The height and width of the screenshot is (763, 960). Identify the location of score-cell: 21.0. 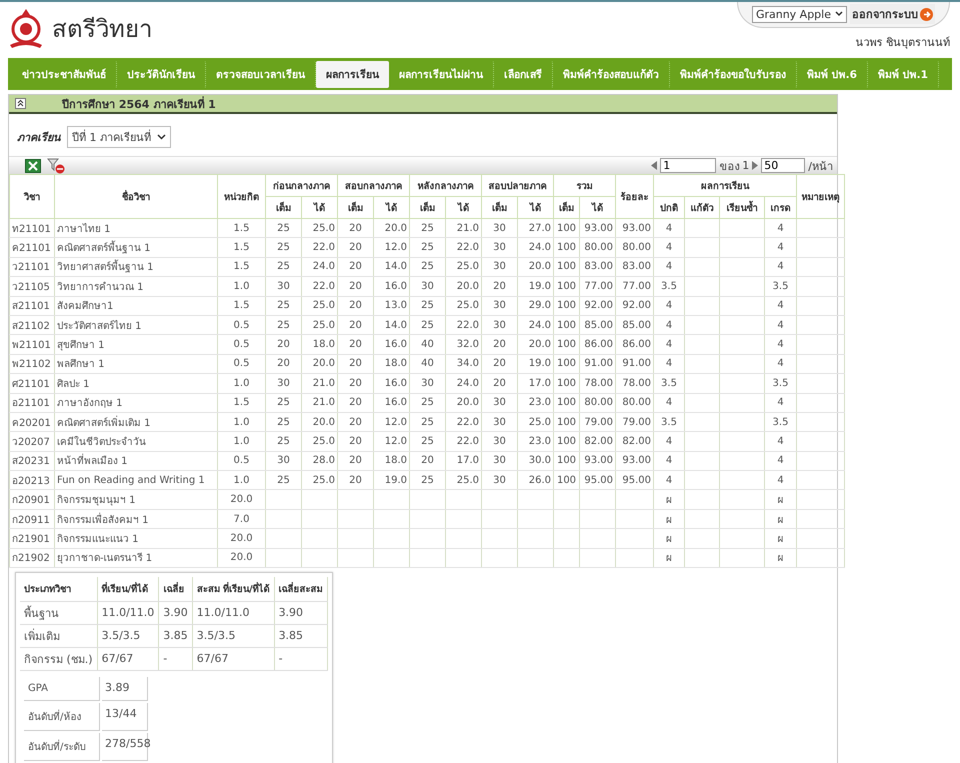
(320, 384).